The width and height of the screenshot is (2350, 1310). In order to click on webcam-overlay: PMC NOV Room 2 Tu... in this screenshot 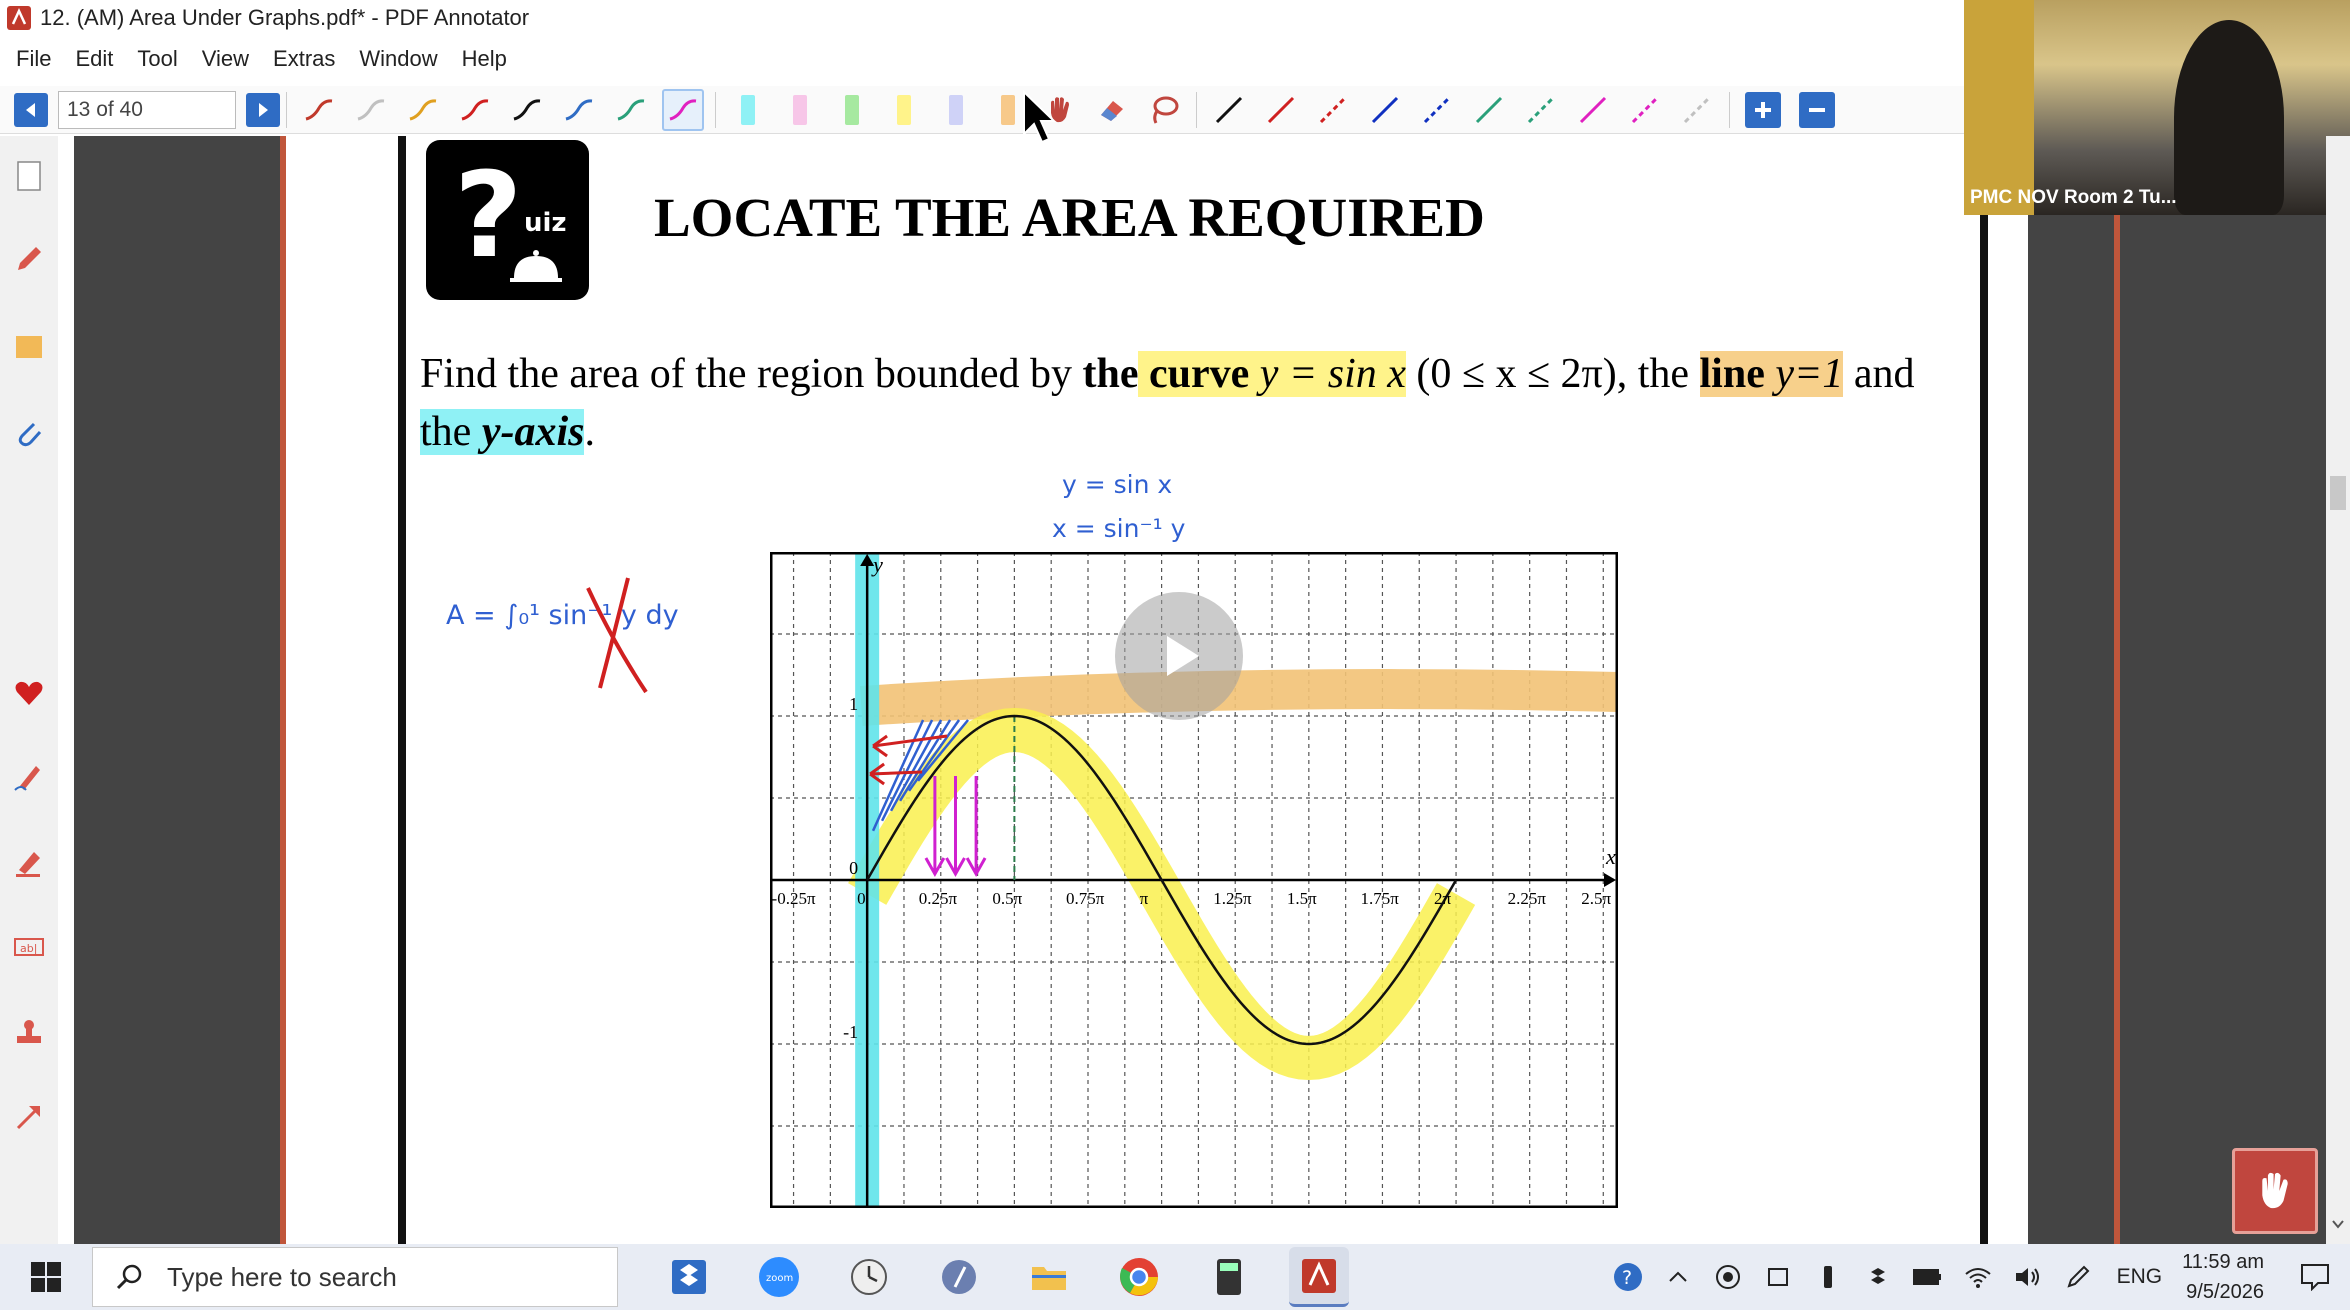, I will do `click(2157, 107)`.